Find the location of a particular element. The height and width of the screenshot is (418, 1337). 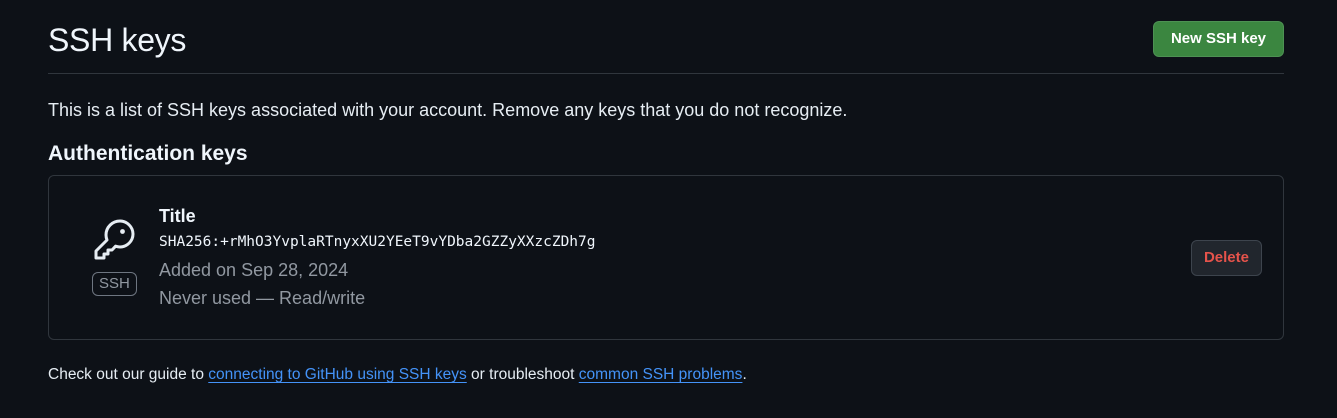

ssh-badge: SSH is located at coordinates (114, 284).